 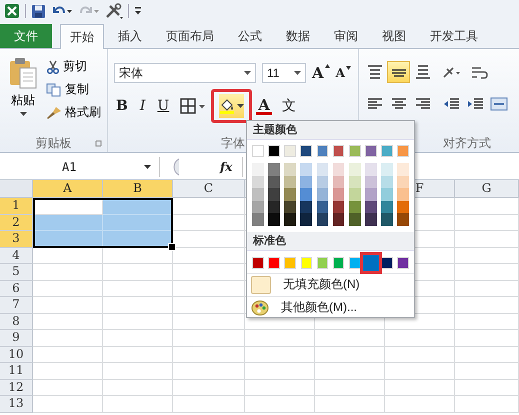 What do you see at coordinates (16, 288) in the screenshot?
I see `row-header: 6` at bounding box center [16, 288].